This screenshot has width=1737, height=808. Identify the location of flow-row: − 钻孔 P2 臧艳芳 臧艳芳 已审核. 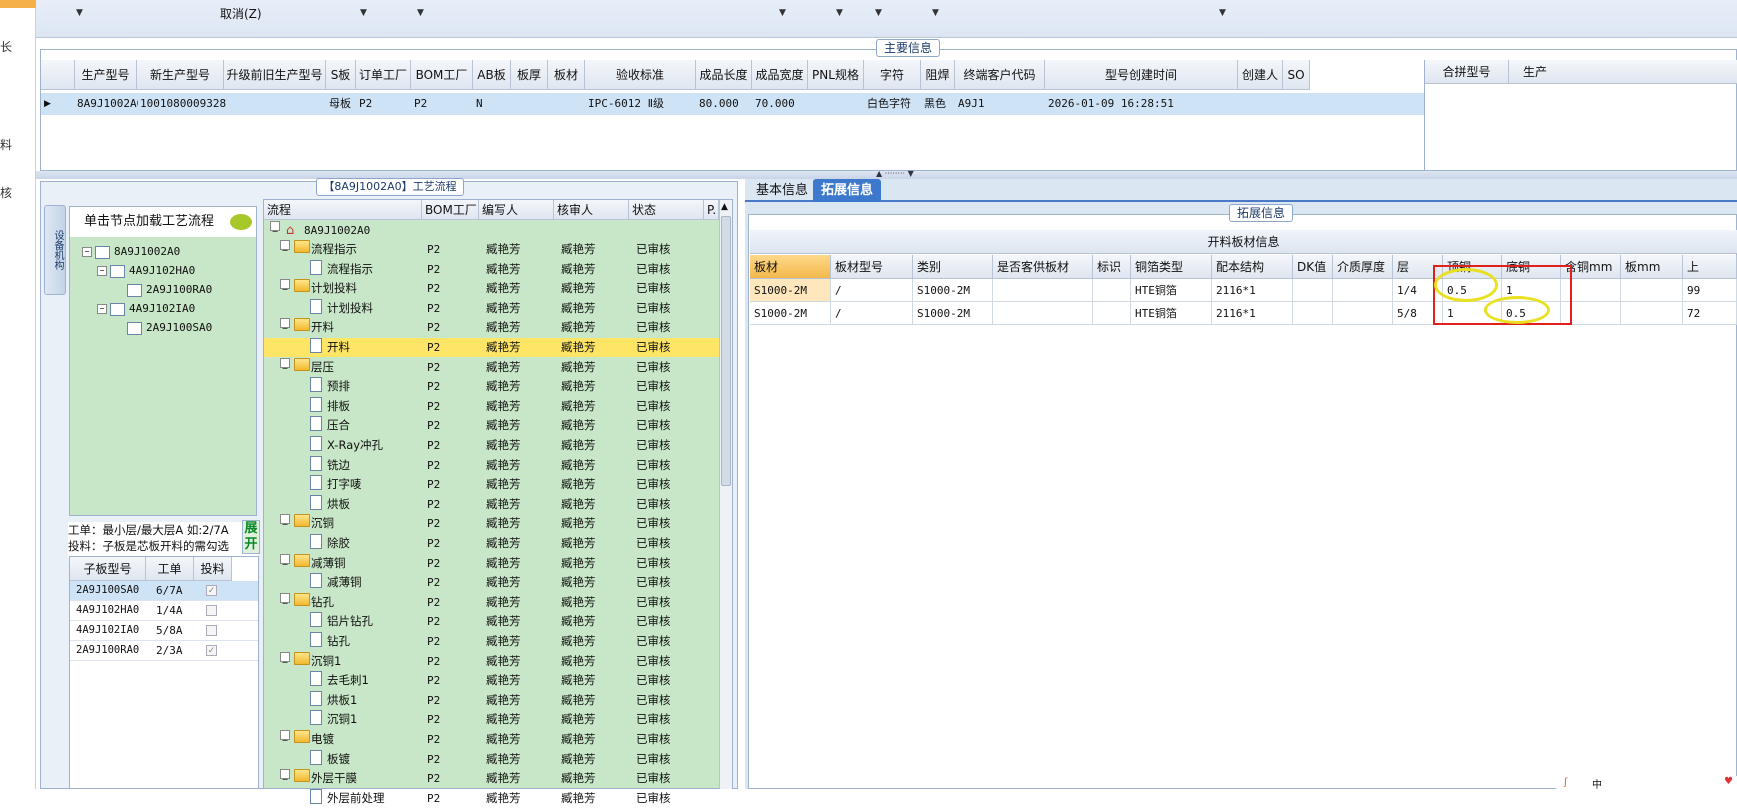
(491, 602).